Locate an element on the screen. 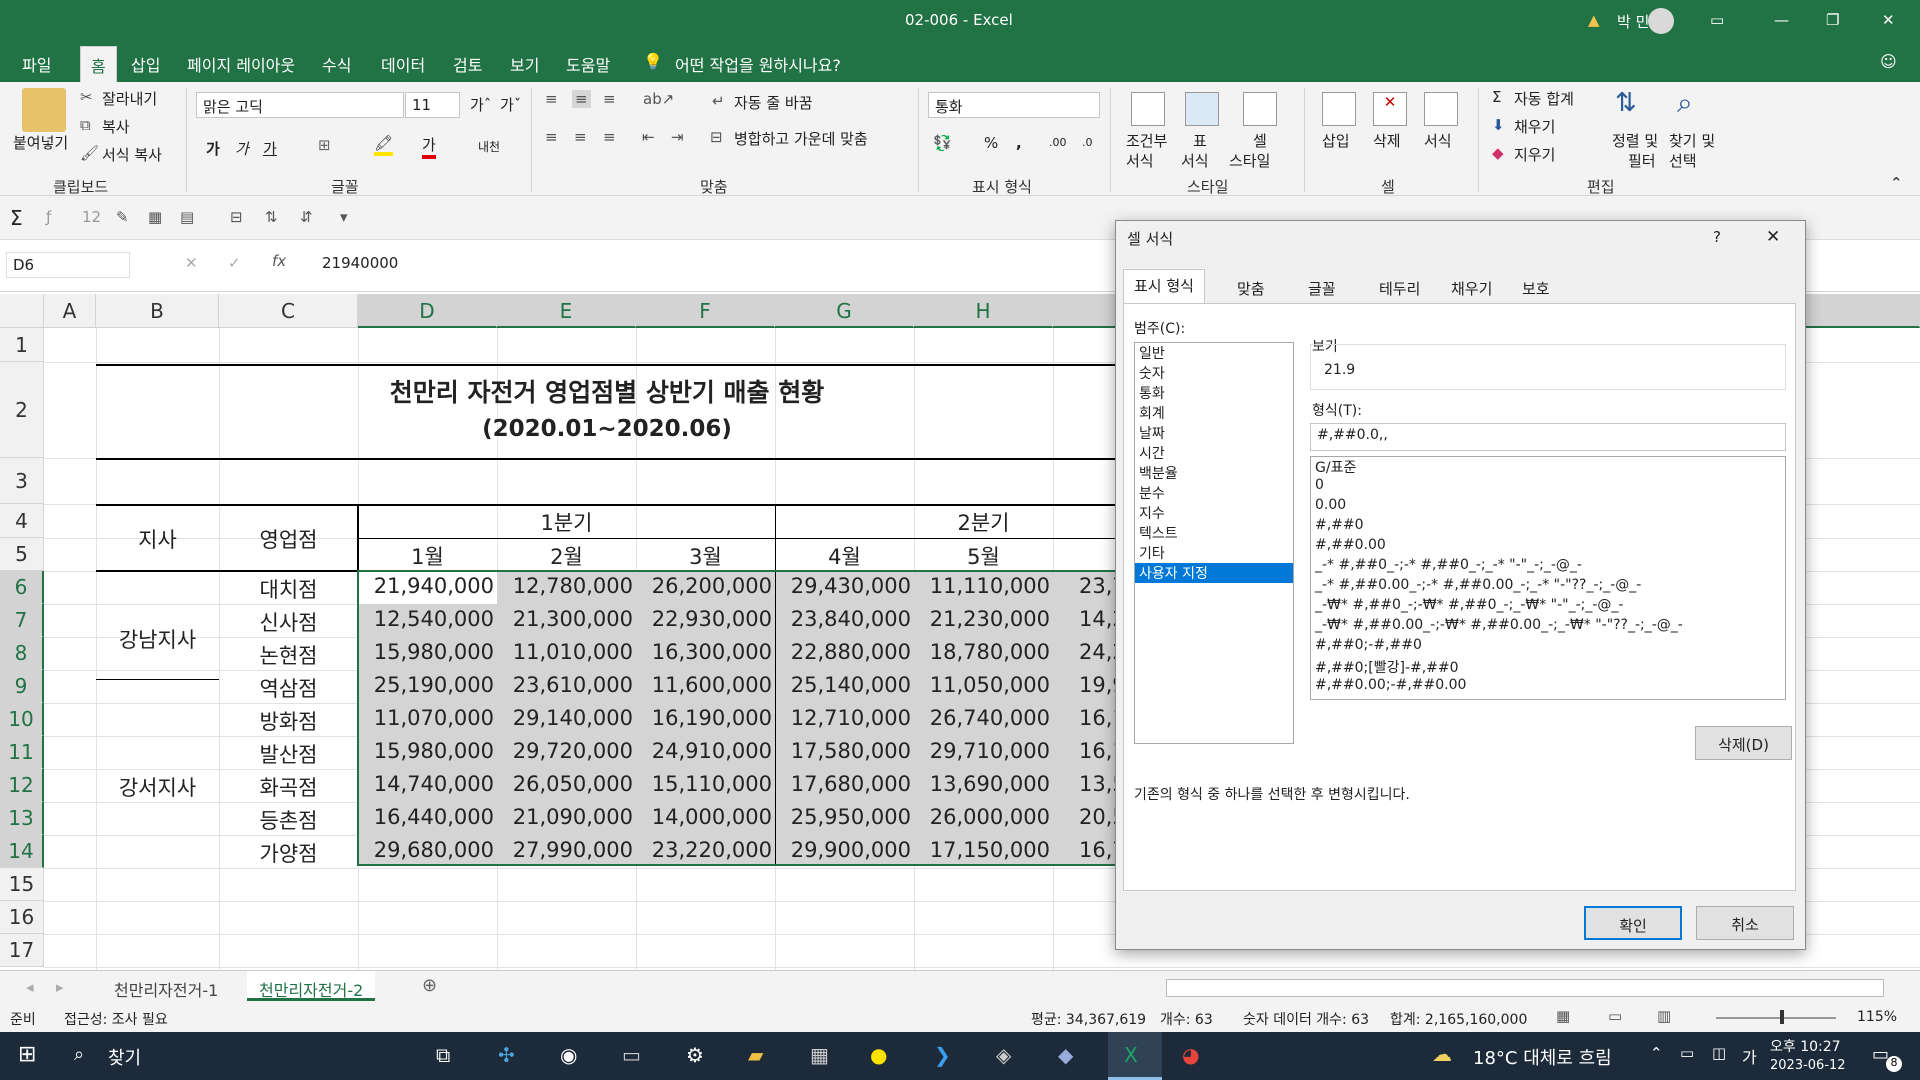 The height and width of the screenshot is (1080, 1920). store-name: 대치점 is located at coordinates (288, 589).